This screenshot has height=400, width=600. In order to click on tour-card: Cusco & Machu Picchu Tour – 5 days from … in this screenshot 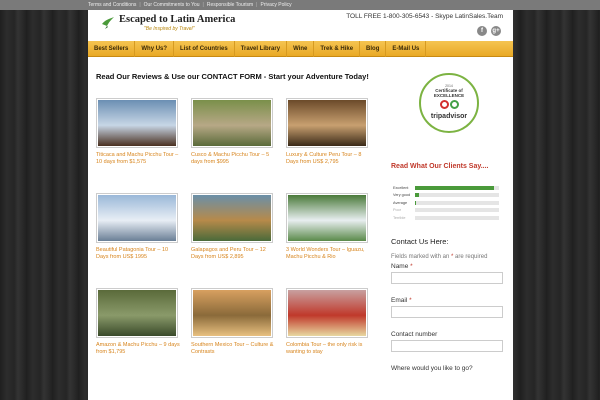, I will do `click(238, 145)`.